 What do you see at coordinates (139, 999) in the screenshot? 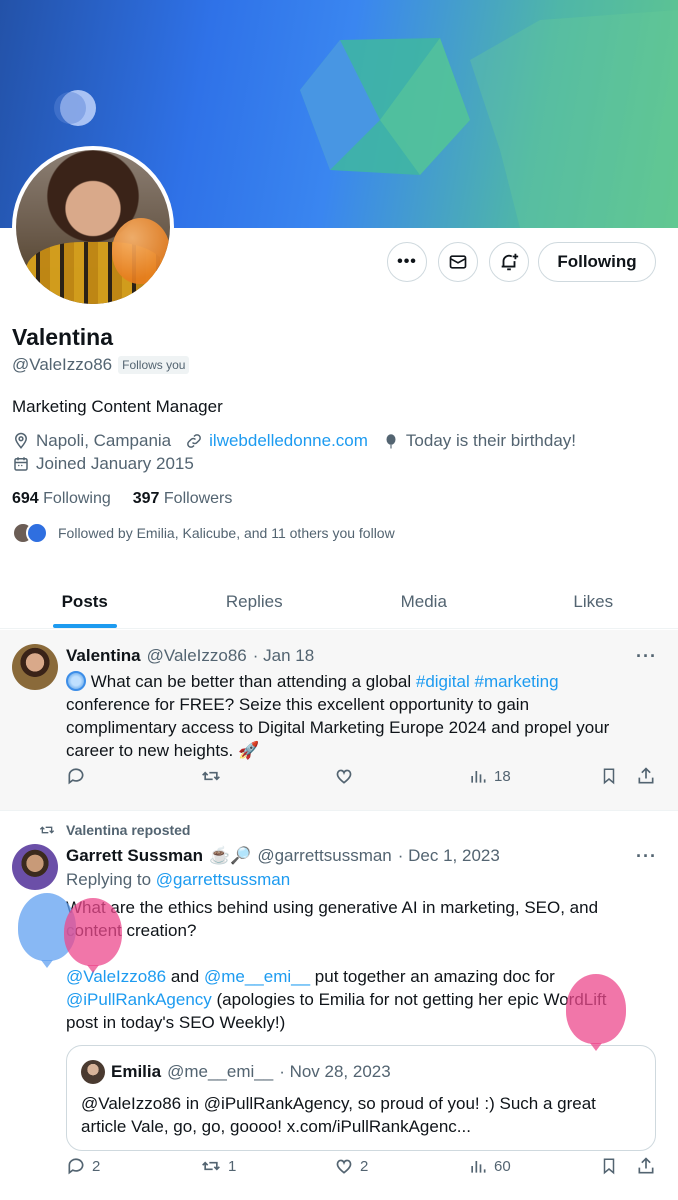
I see `mention-link: @iPullRankAgency` at bounding box center [139, 999].